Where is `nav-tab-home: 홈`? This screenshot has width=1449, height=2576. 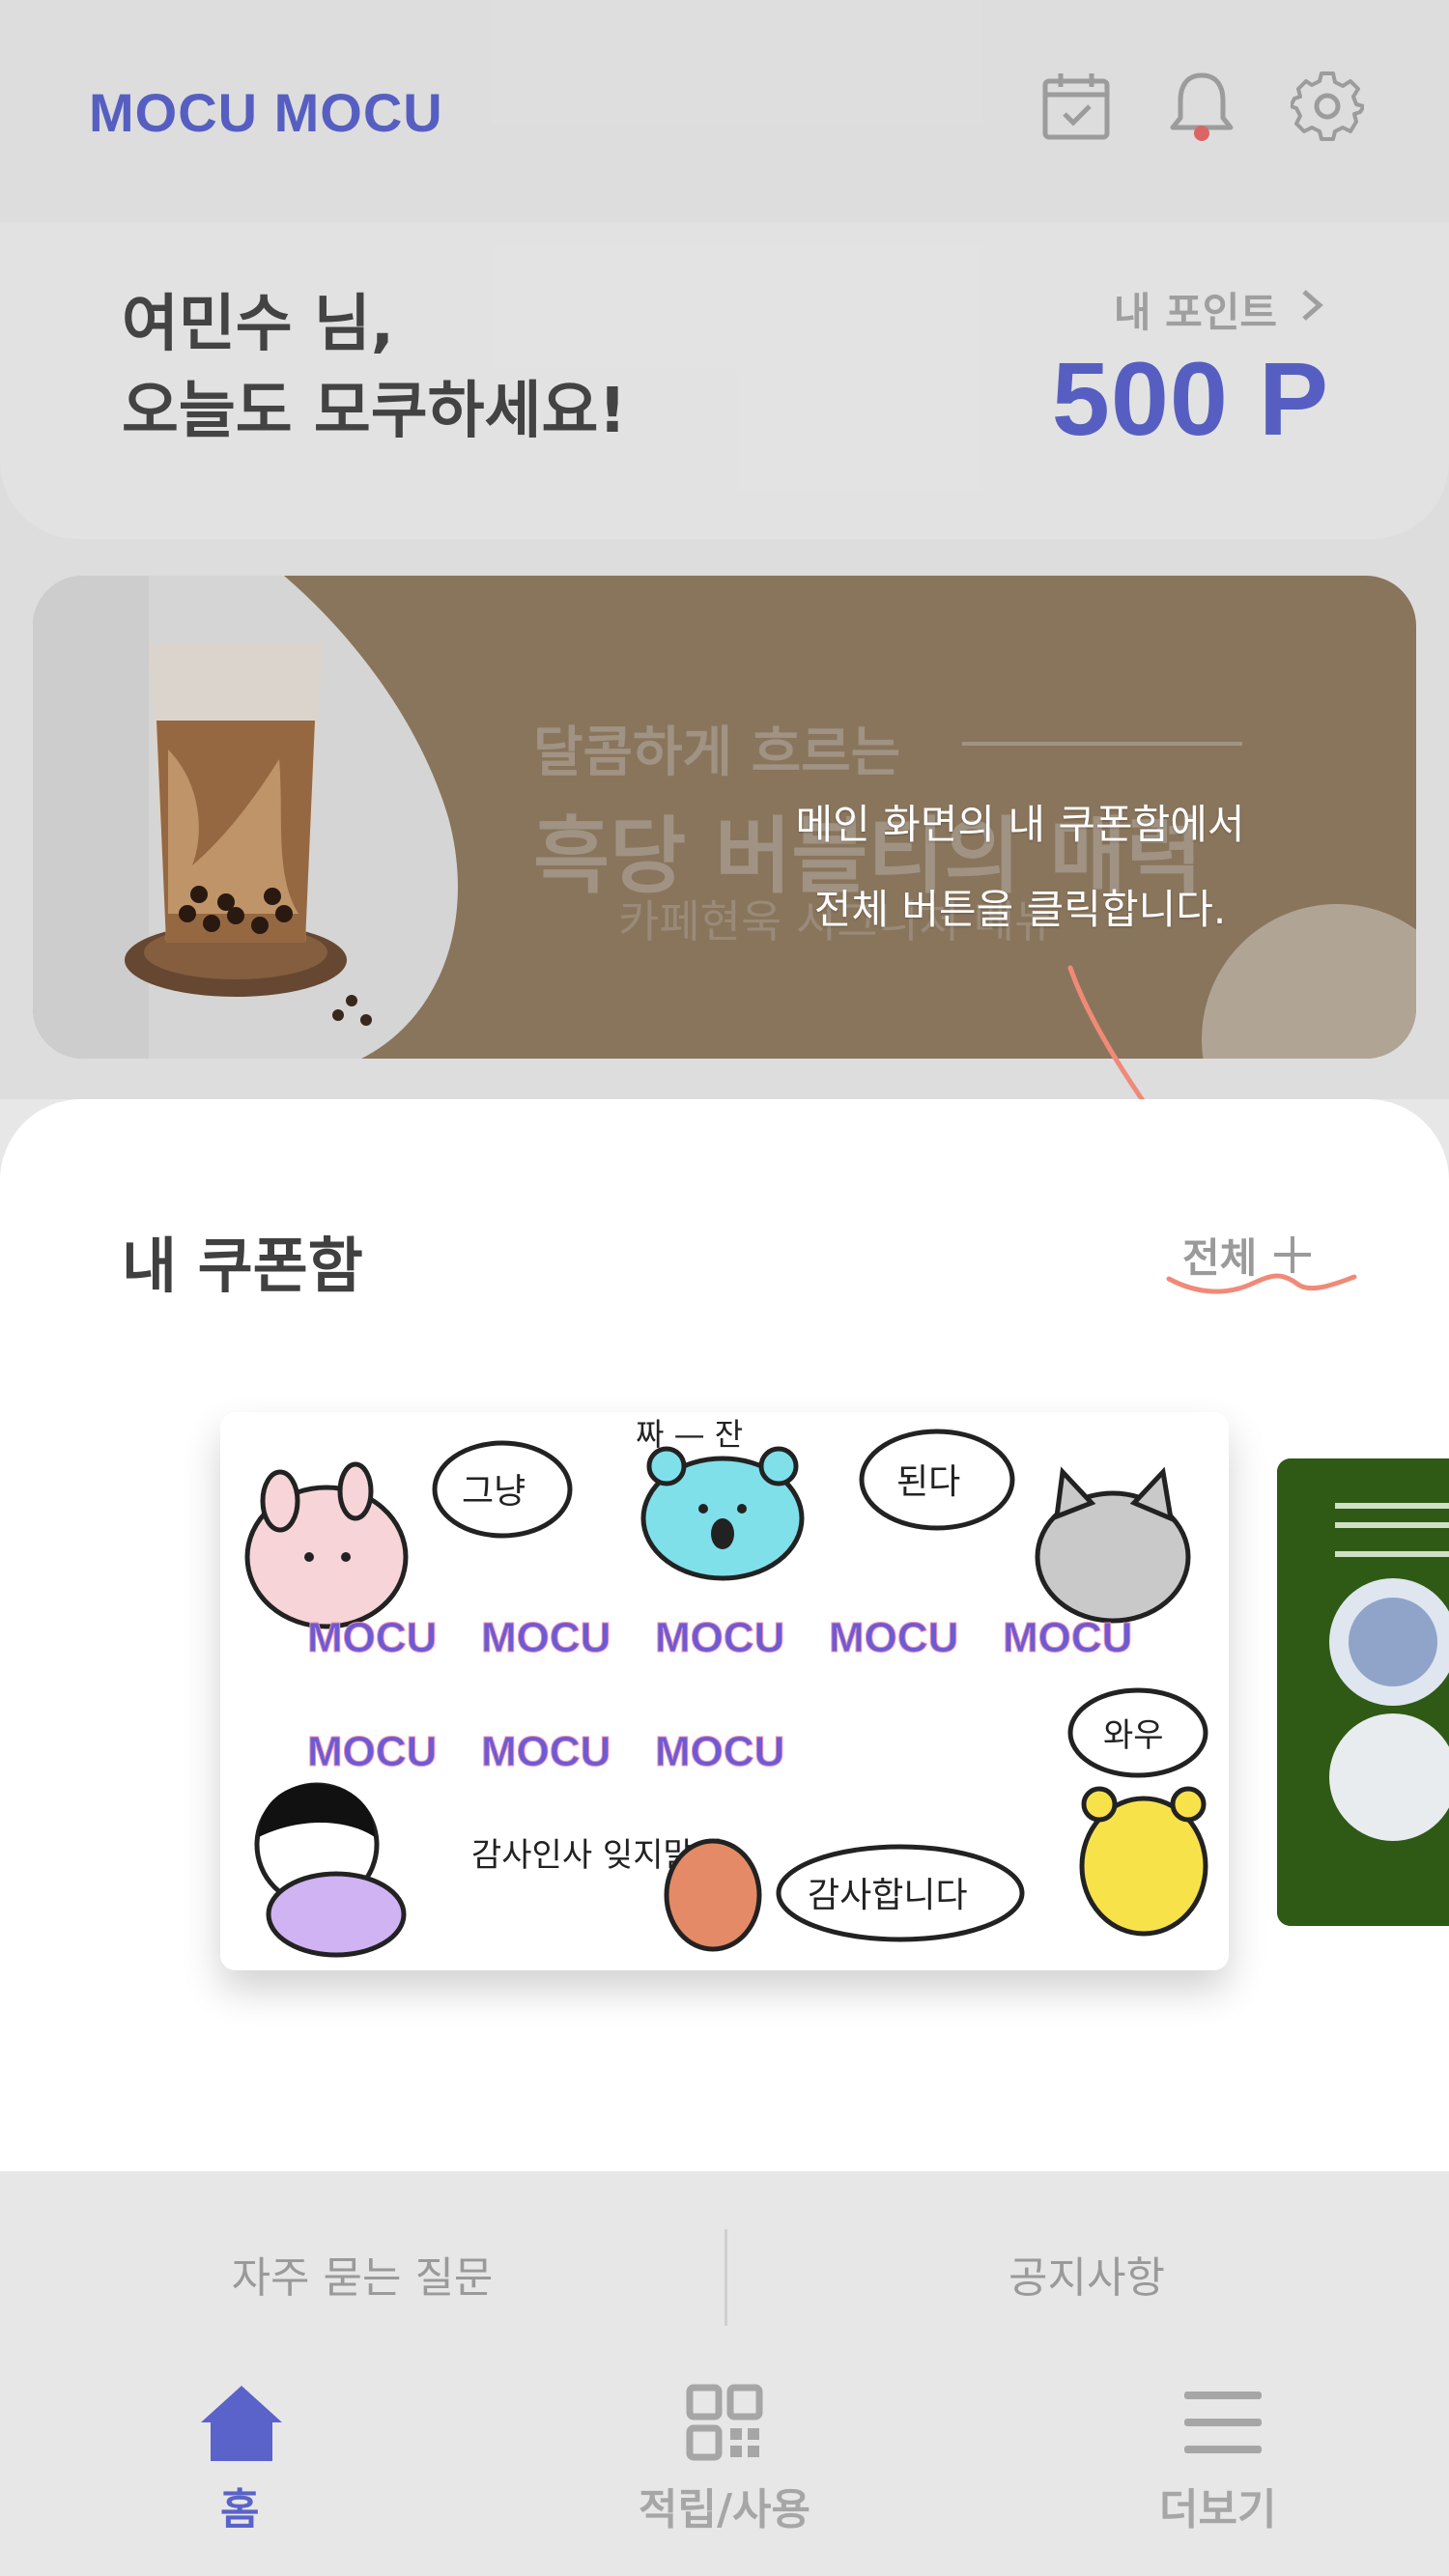 nav-tab-home: 홈 is located at coordinates (241, 2457).